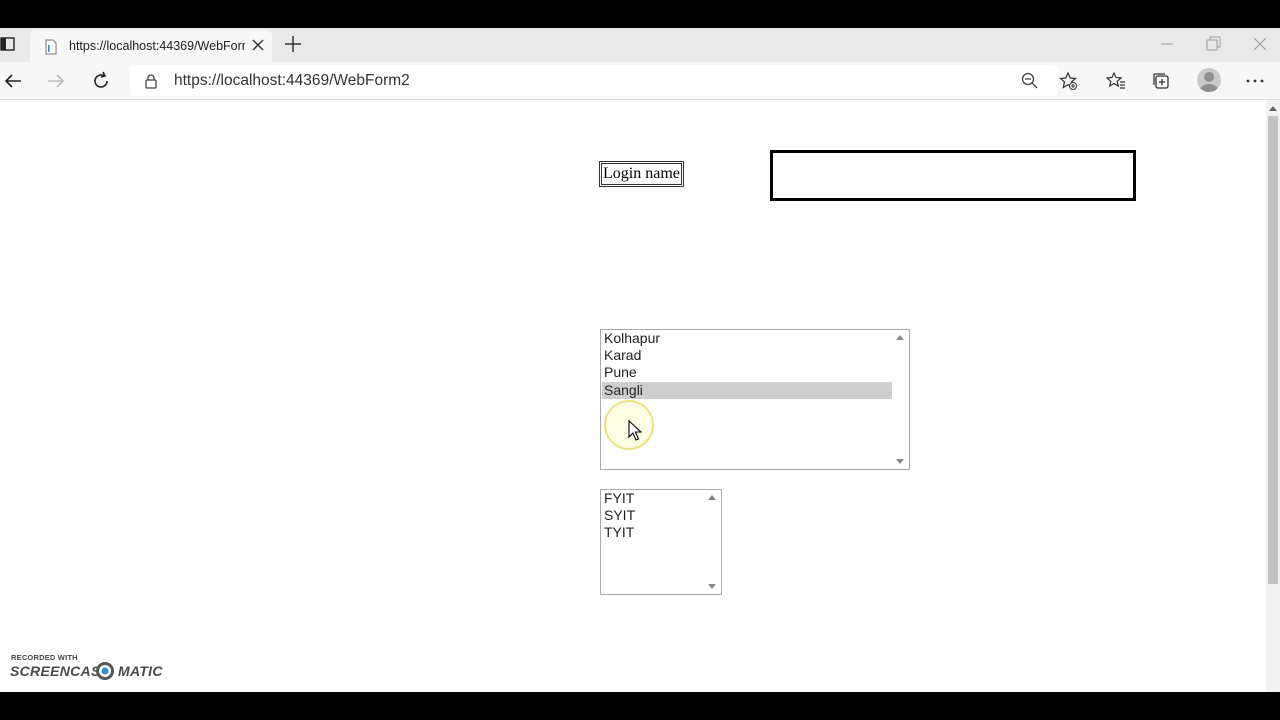  Describe the element at coordinates (1116, 81) in the screenshot. I see `favorites-icon` at that location.